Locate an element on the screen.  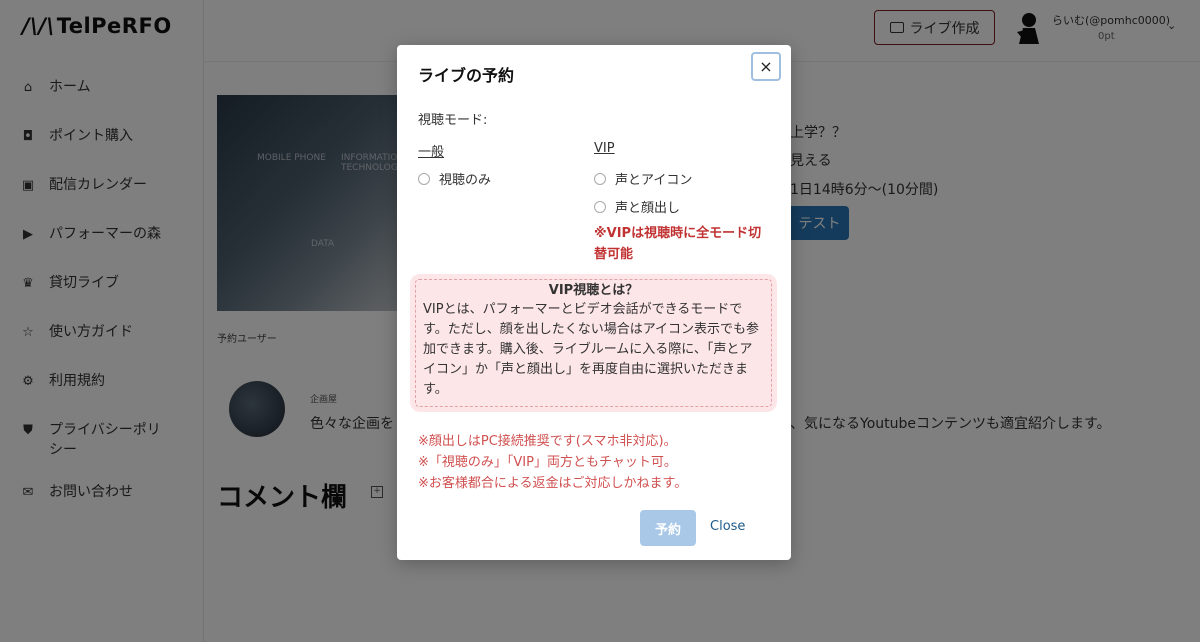
vip-mode-note: ※VIPは視聴時に全モード切替可能 is located at coordinates (678, 244).